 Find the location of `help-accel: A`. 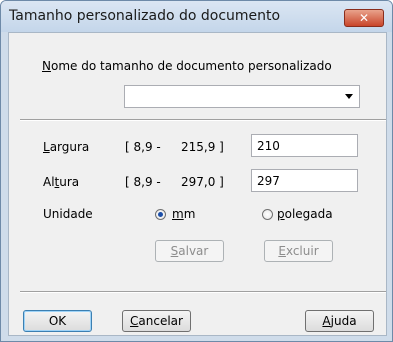

help-accel: A is located at coordinates (326, 321).